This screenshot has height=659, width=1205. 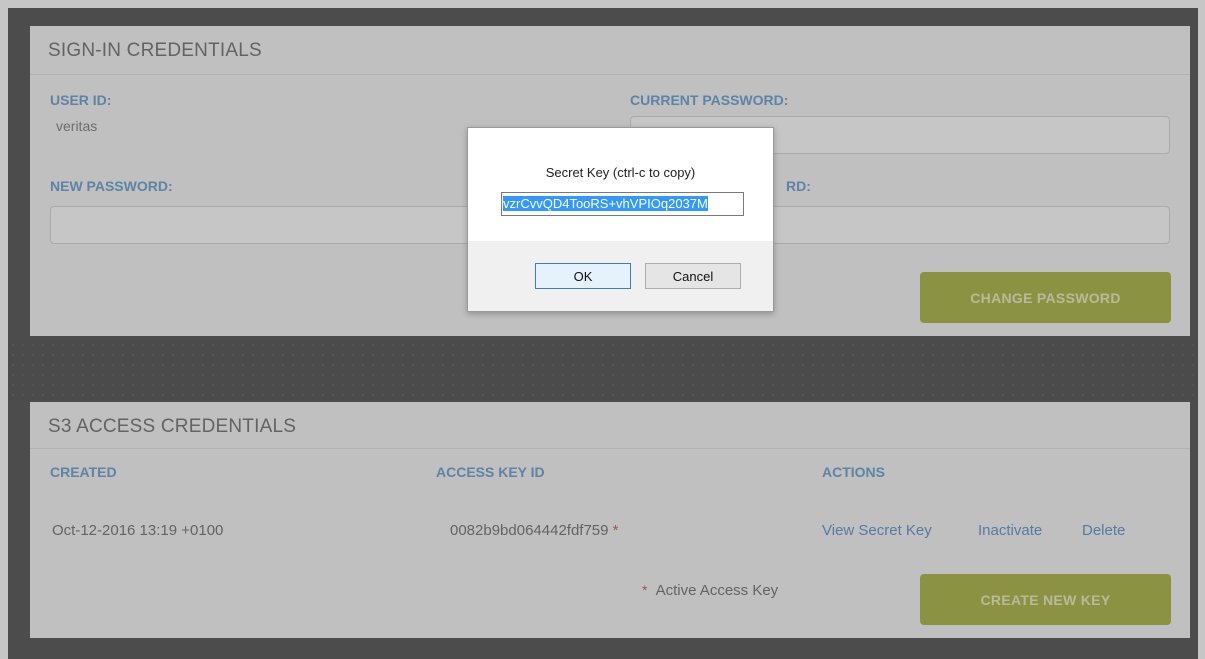 I want to click on secret-key-selected-text: vzrCvvQD4TooRS+vhVPIOq2037M, so click(x=605, y=203).